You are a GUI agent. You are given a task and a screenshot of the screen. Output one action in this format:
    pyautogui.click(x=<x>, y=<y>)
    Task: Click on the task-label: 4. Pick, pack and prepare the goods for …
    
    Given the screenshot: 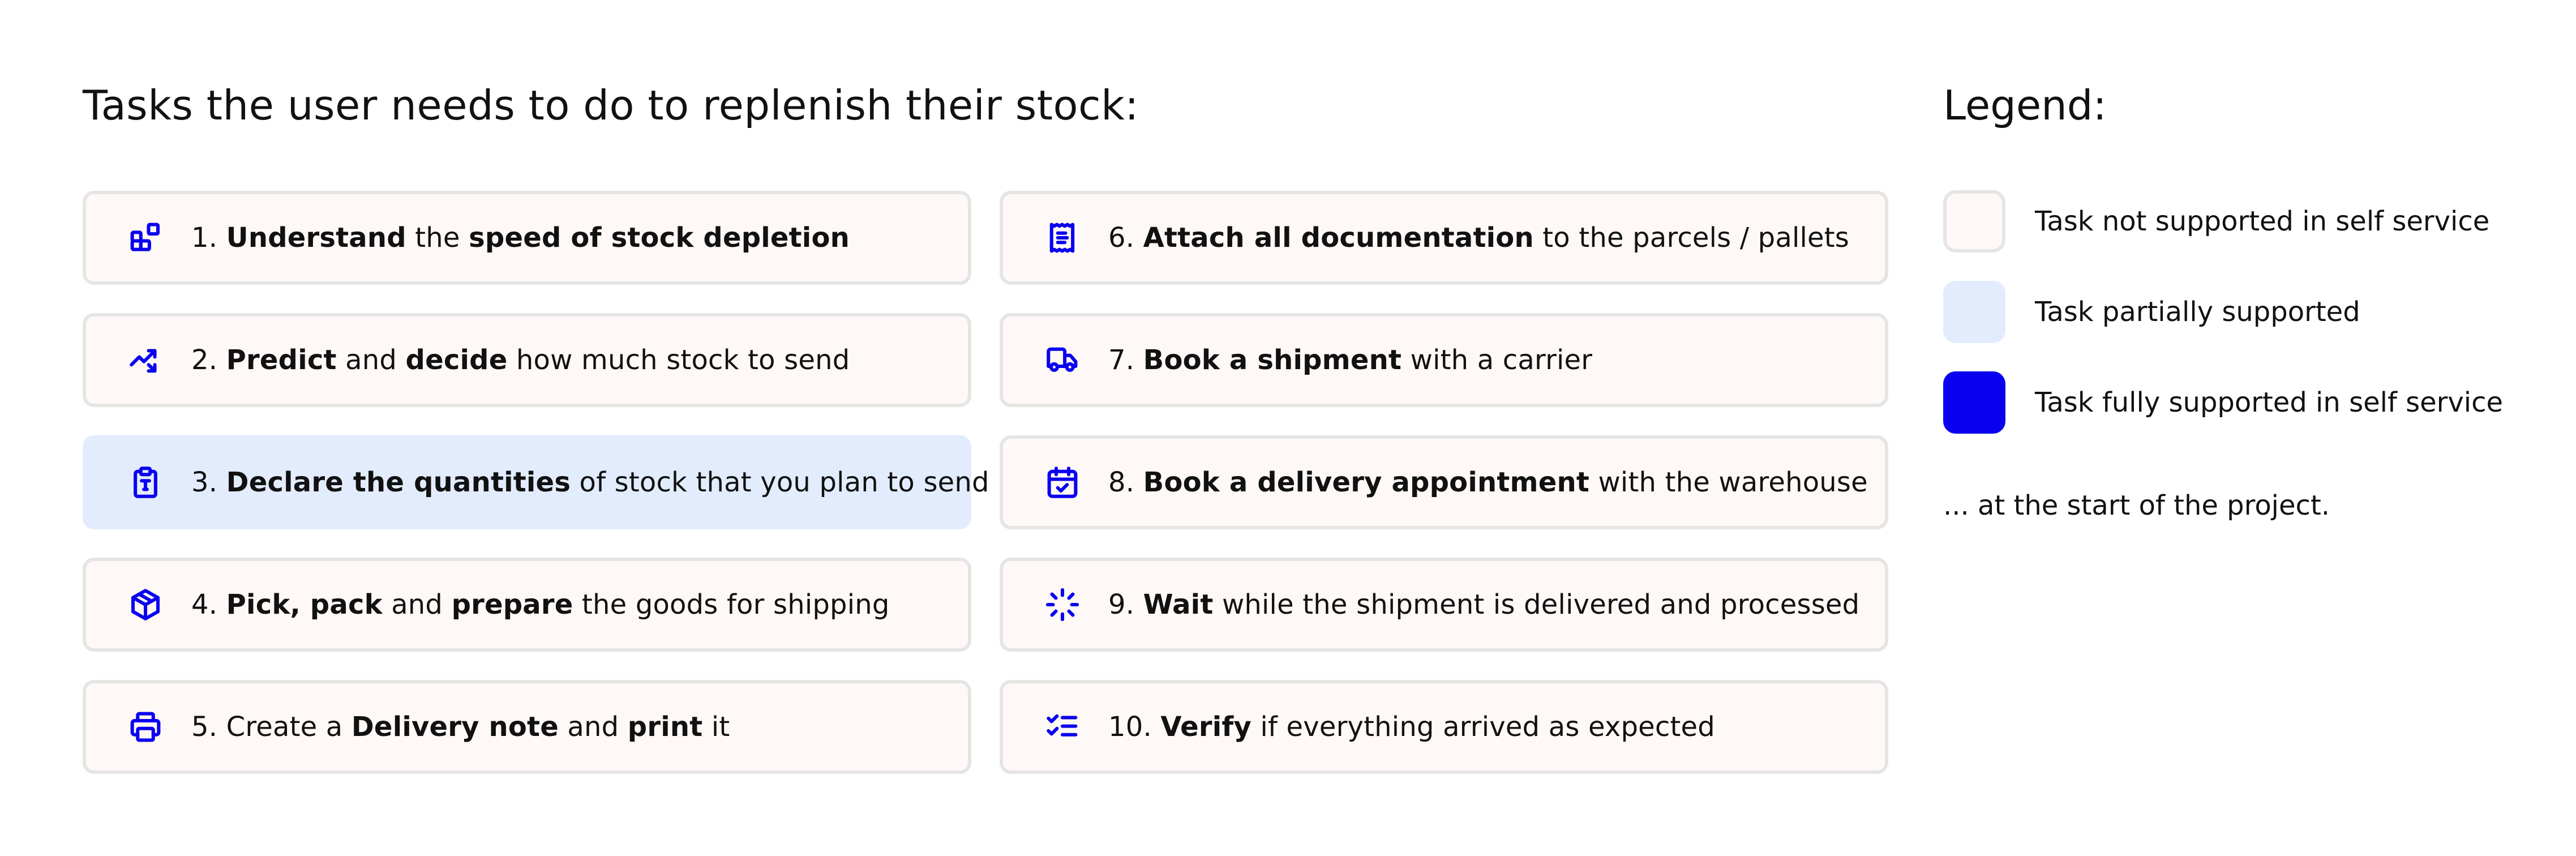 What is the action you would take?
    pyautogui.click(x=540, y=604)
    